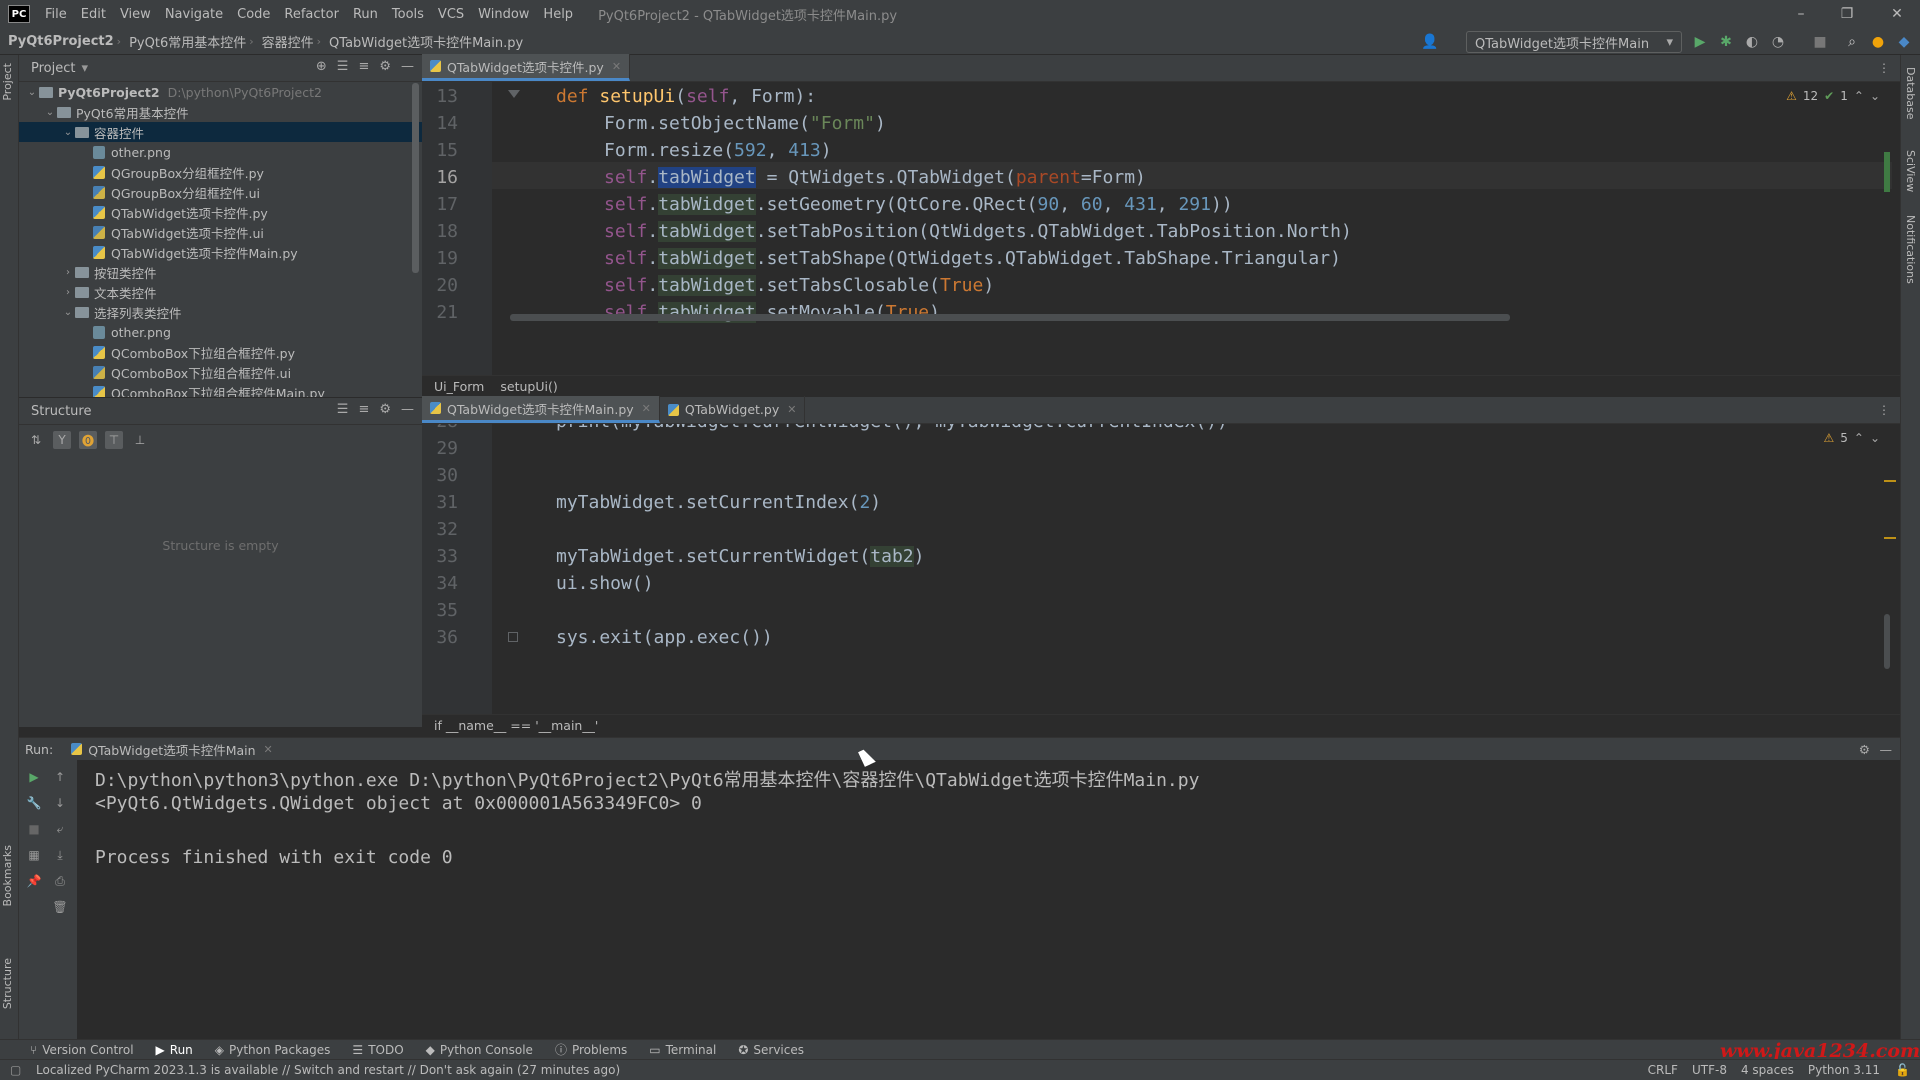 Image resolution: width=1920 pixels, height=1080 pixels. I want to click on tree-item: › 文本类控件, so click(220, 292).